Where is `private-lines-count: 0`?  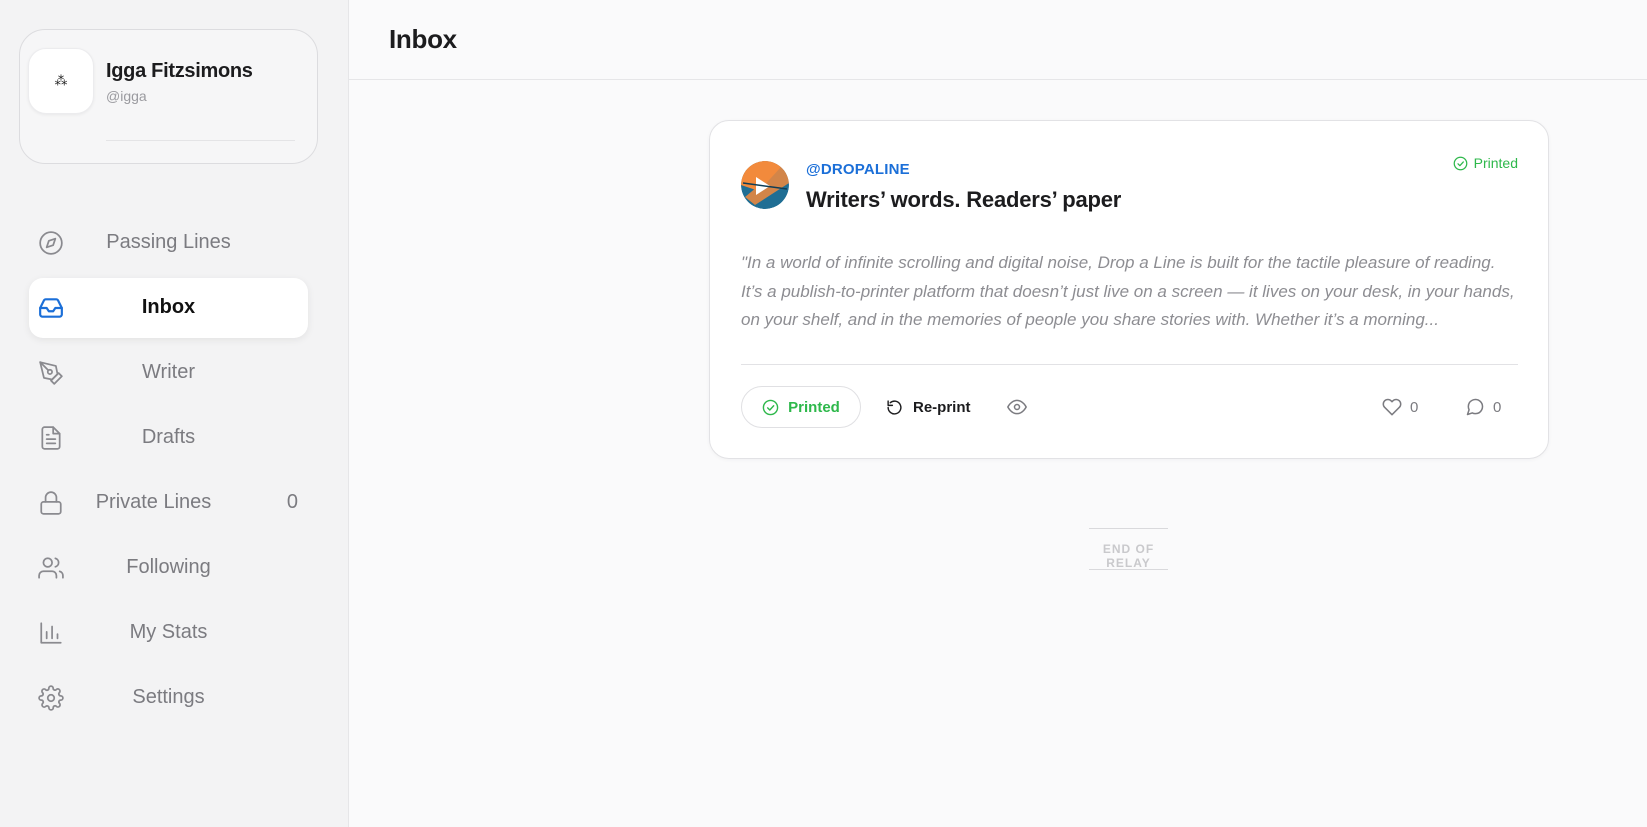
private-lines-count: 0 is located at coordinates (292, 502).